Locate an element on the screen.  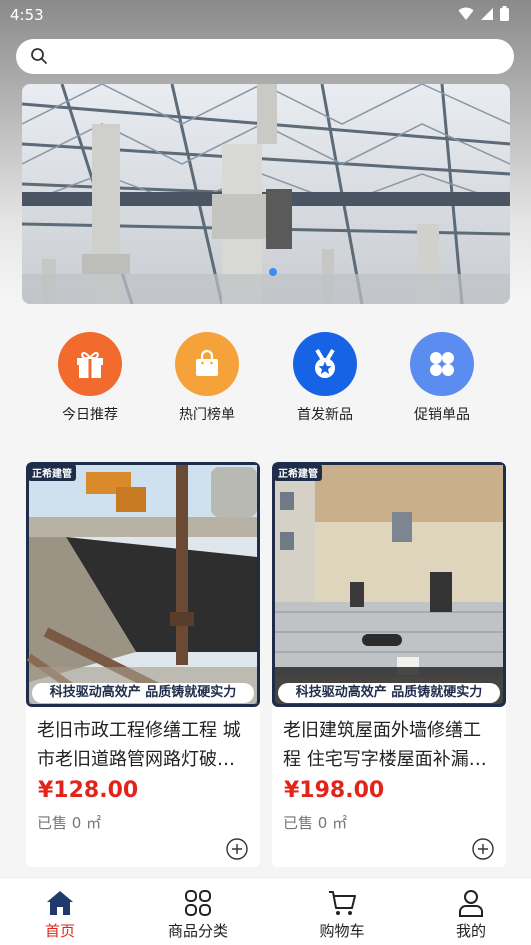
grid-icon is located at coordinates (442, 364).